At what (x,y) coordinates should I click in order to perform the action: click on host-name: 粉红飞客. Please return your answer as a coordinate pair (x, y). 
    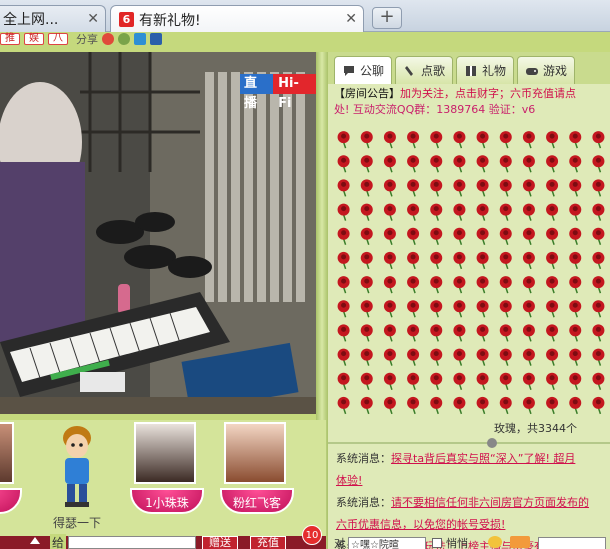
    Looking at the image, I should click on (257, 501).